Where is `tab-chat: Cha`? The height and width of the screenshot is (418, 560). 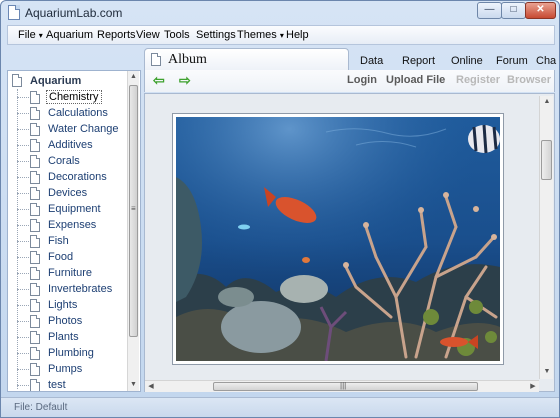 tab-chat: Cha is located at coordinates (546, 61).